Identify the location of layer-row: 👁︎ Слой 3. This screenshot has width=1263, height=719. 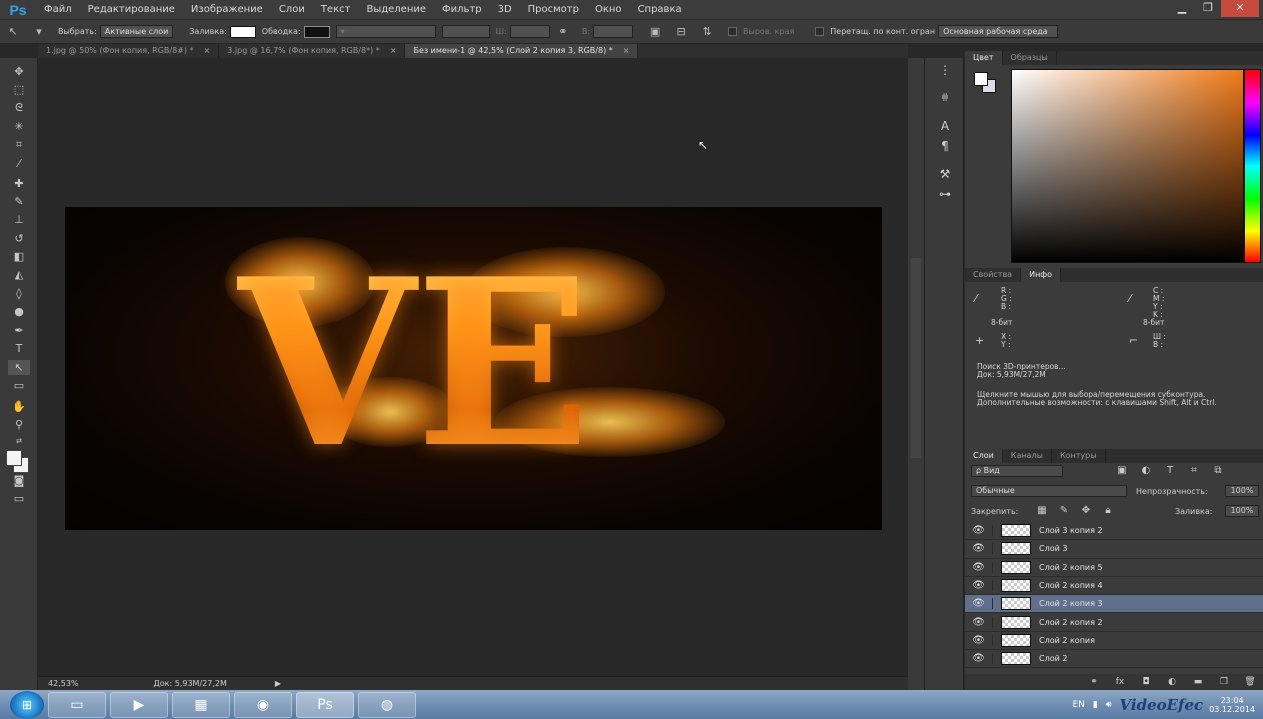
(1114, 549).